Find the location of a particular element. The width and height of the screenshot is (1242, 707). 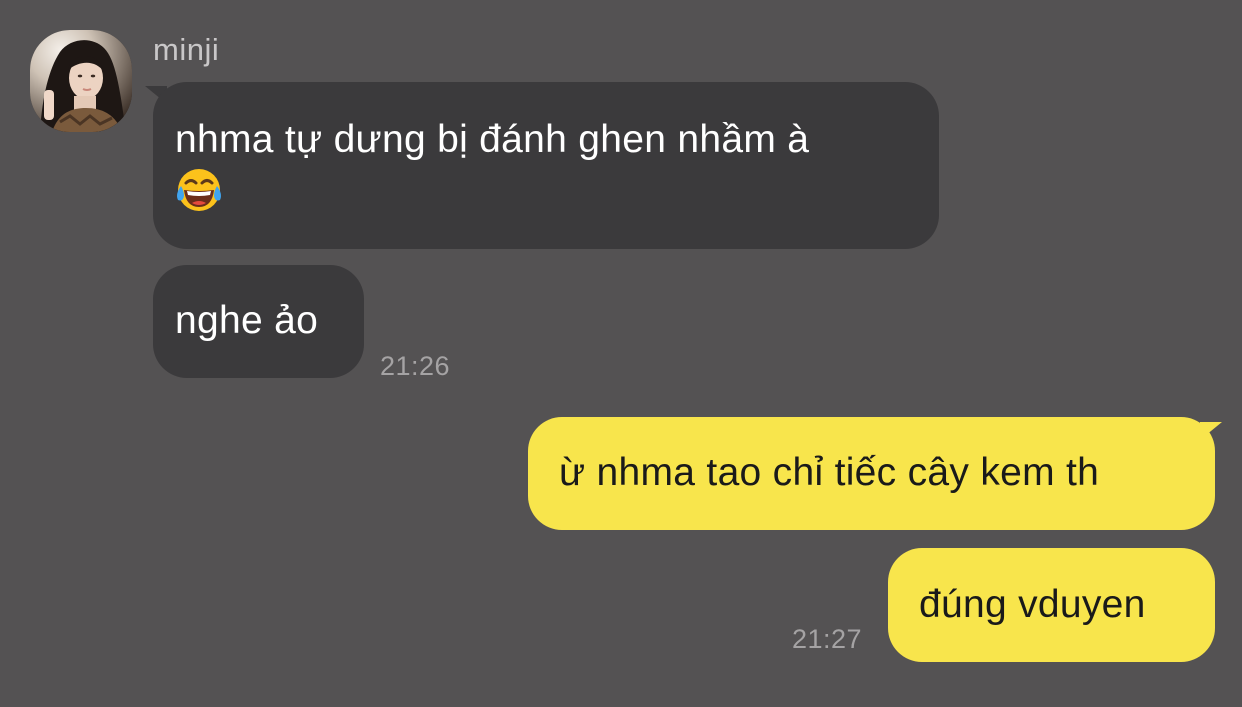

message-text: nhma tự dưng bị đánh ghen nhầm à is located at coordinates (492, 139).